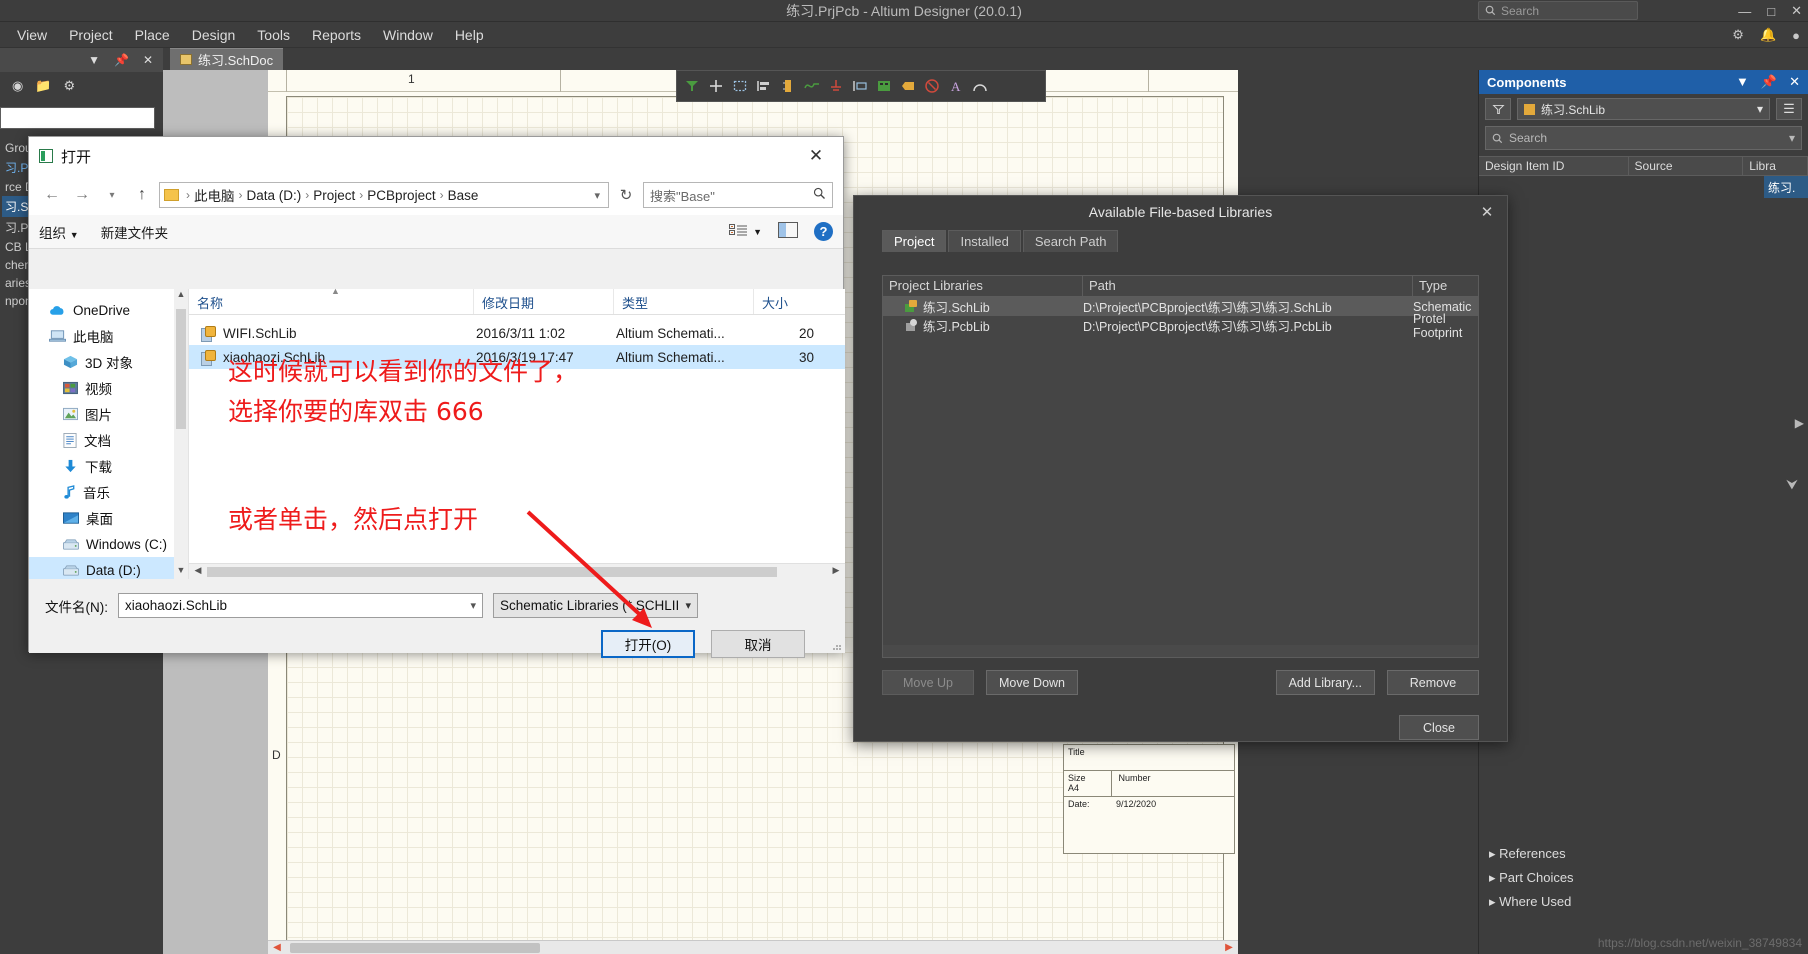 This screenshot has height=954, width=1808. Describe the element at coordinates (823, 231) in the screenshot. I see `help-button: ?` at that location.